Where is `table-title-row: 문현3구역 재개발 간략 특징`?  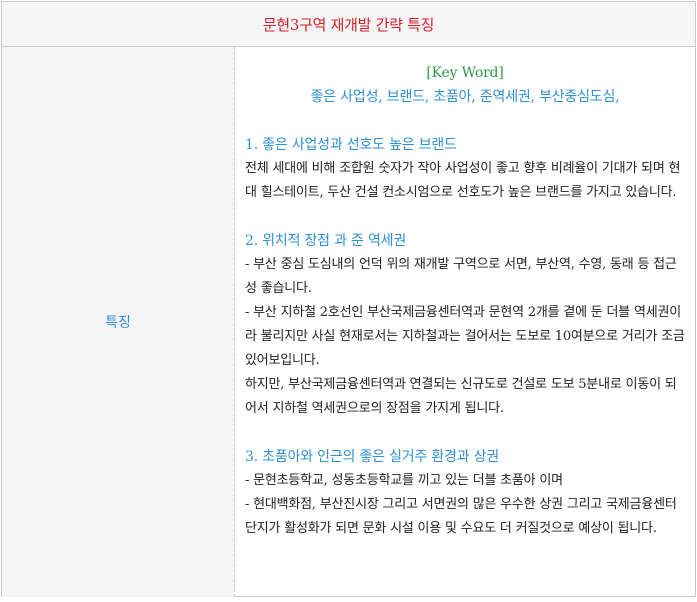 table-title-row: 문현3구역 재개발 간략 특징 is located at coordinates (348, 24).